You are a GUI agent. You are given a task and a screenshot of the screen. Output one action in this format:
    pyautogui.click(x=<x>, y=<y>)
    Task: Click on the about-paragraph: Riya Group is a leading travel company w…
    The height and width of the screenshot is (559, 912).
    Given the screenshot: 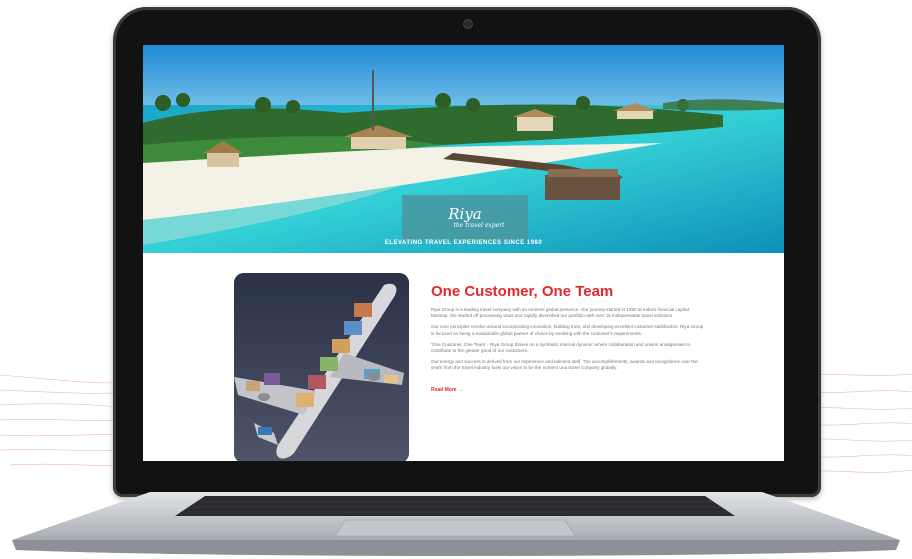 What is the action you would take?
    pyautogui.click(x=561, y=313)
    